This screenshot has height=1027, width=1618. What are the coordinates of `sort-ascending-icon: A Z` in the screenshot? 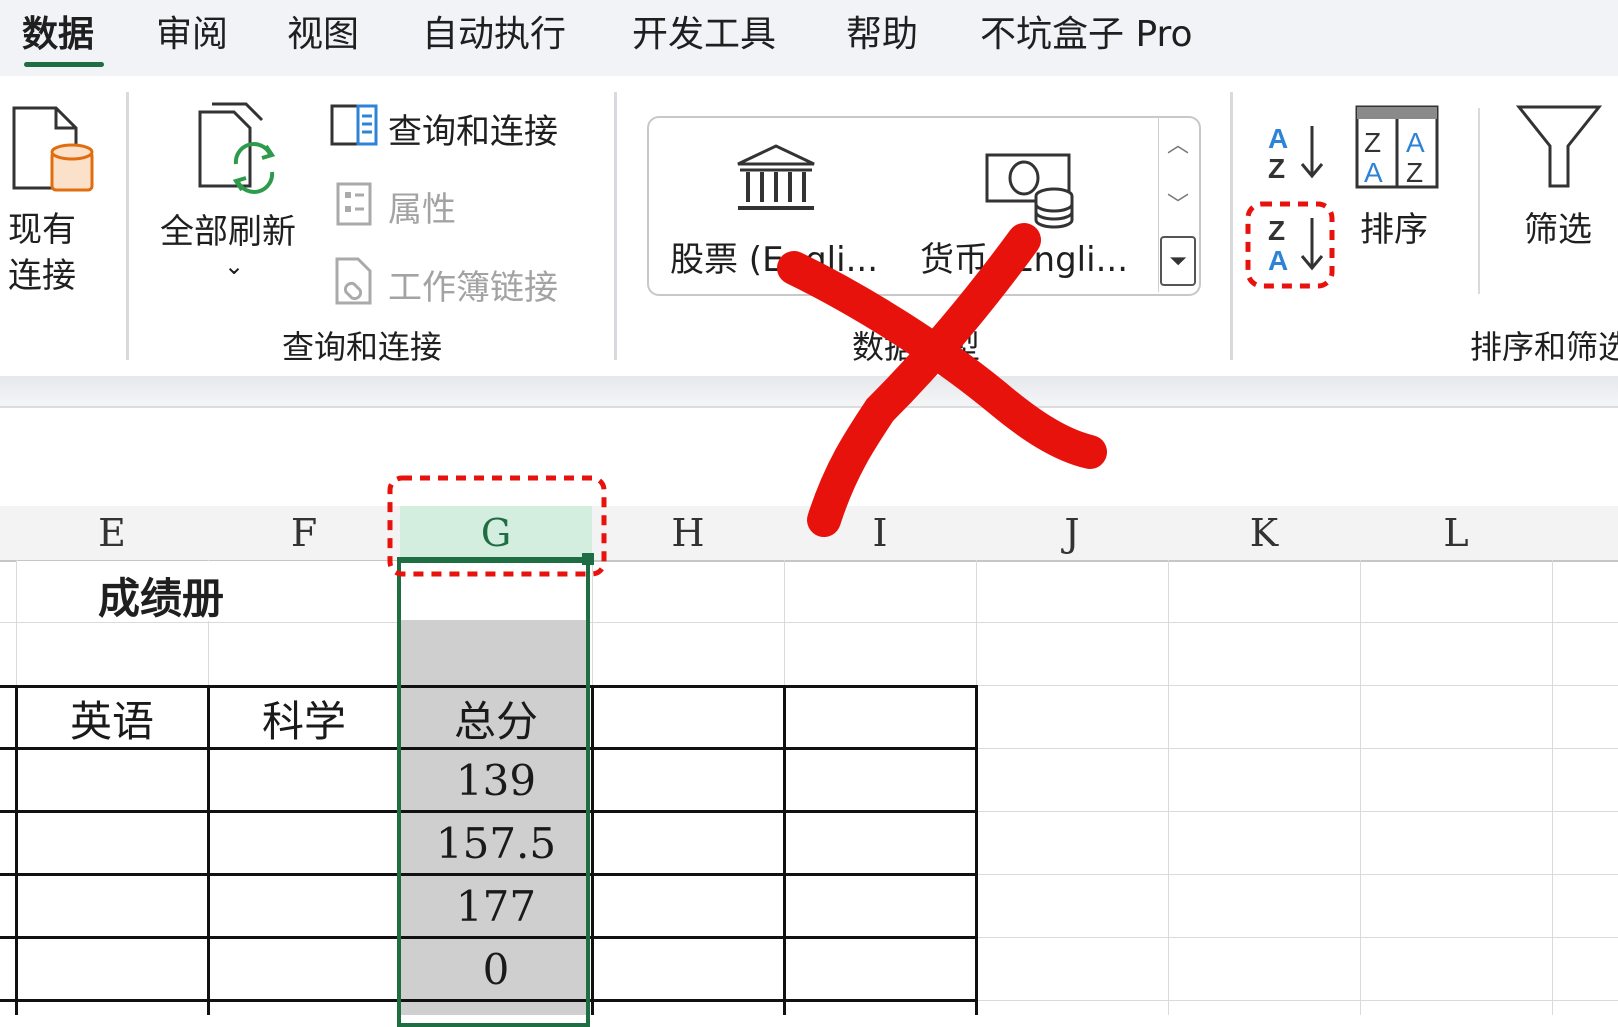 It's located at (1297, 152).